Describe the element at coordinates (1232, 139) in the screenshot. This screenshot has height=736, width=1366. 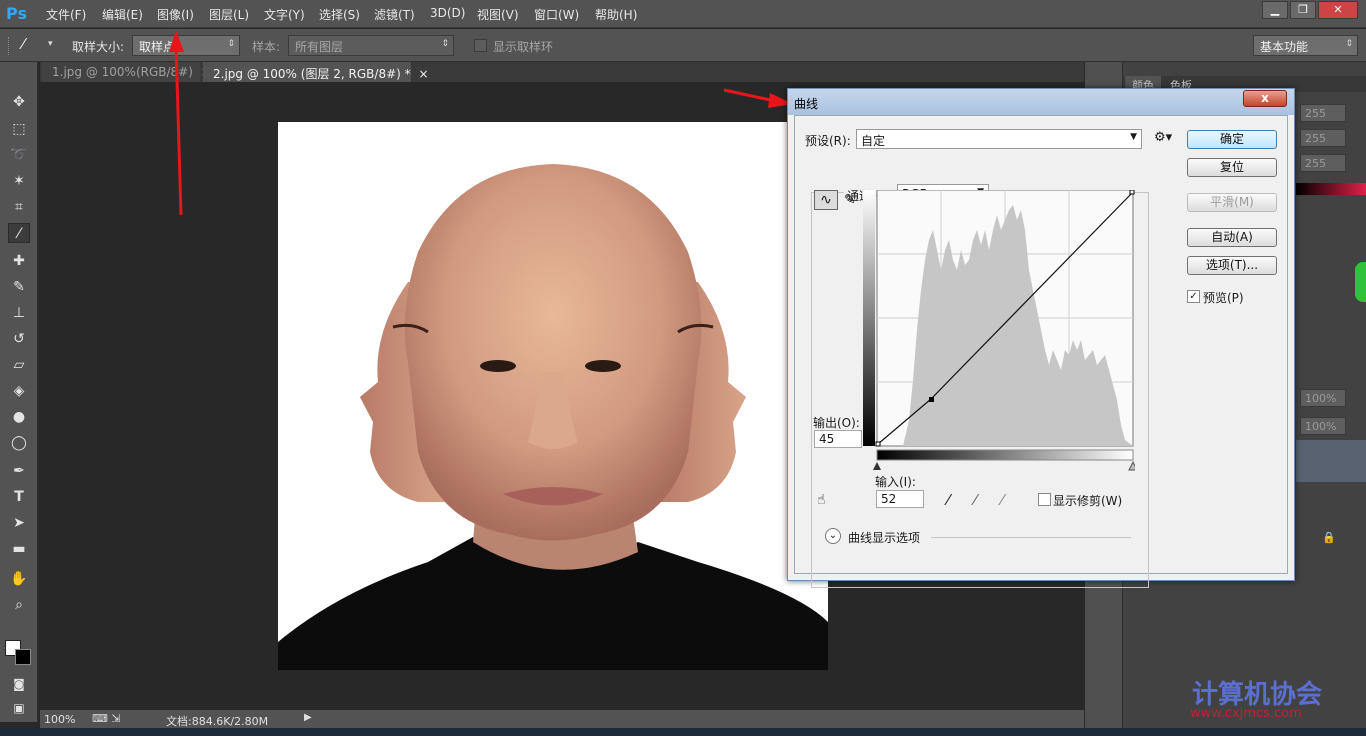
I see `ok-button: 确定` at that location.